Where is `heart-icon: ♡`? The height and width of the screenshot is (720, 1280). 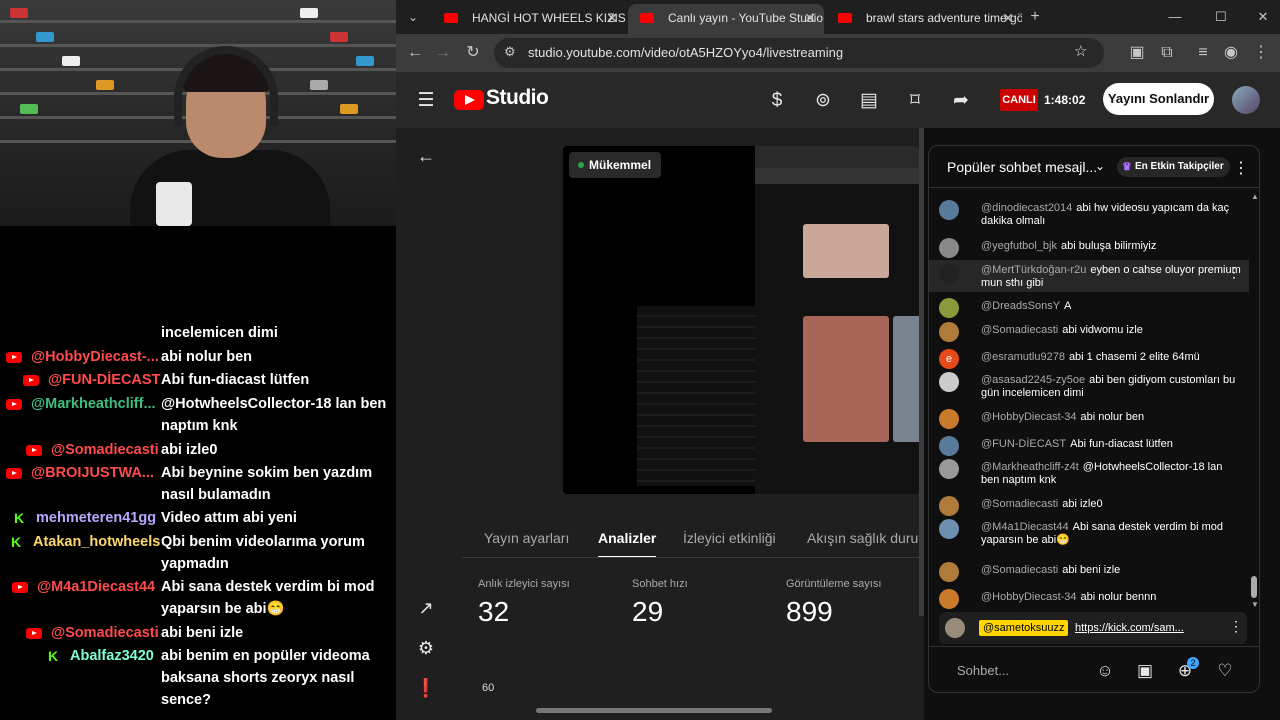
heart-icon: ♡ is located at coordinates (1225, 671).